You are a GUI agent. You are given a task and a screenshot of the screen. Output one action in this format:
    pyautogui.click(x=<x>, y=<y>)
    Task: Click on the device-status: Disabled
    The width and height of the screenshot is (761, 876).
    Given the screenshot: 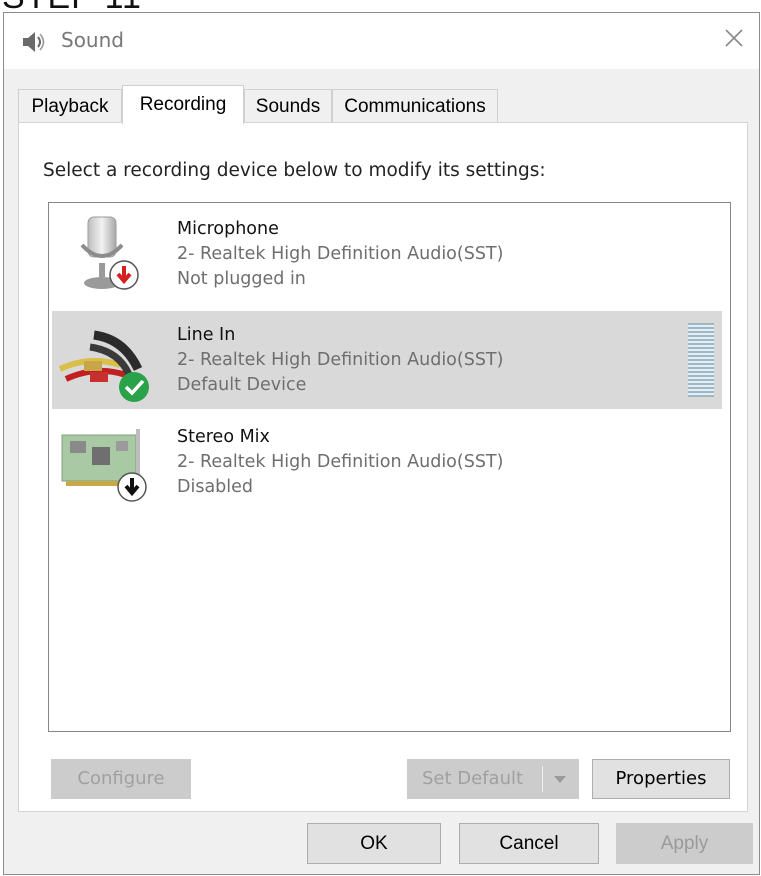 What is the action you would take?
    pyautogui.click(x=215, y=487)
    